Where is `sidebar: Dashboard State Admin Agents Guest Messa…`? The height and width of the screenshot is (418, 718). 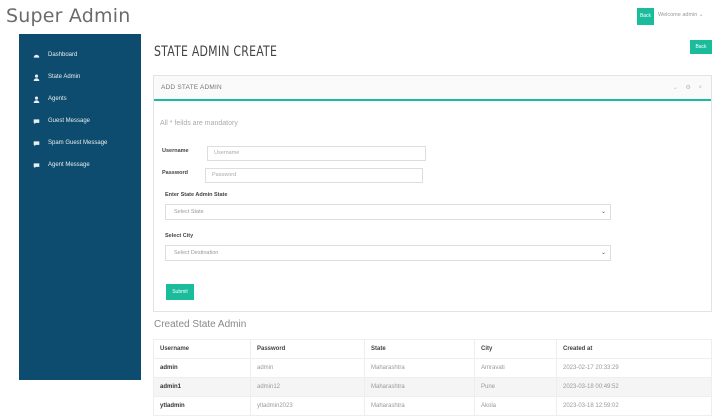 sidebar: Dashboard State Admin Agents Guest Messa… is located at coordinates (80, 207).